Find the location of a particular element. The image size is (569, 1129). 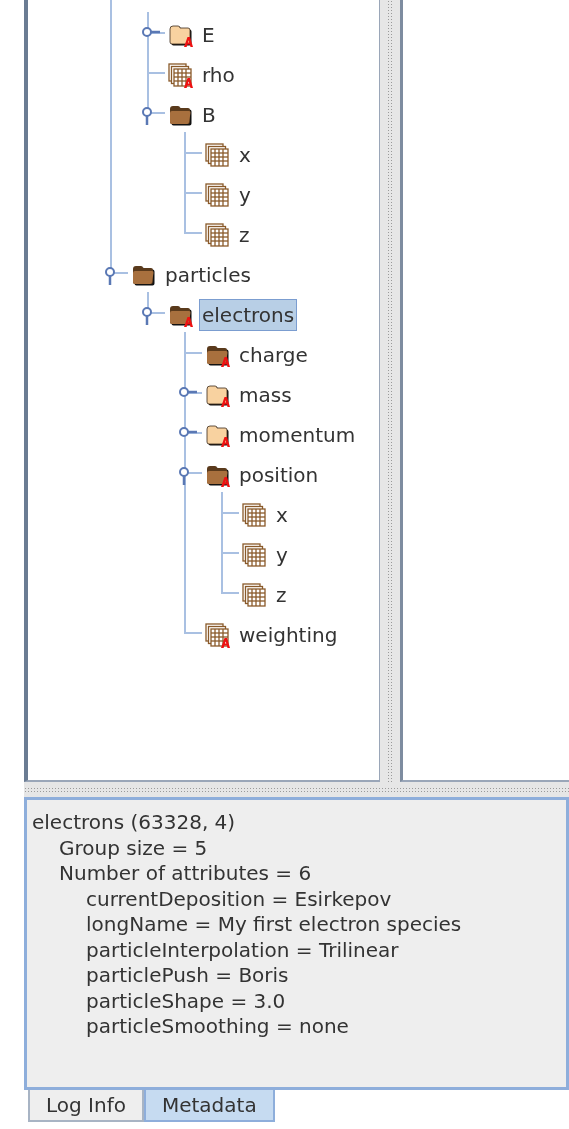

tree-item: E is located at coordinates (208, 35).